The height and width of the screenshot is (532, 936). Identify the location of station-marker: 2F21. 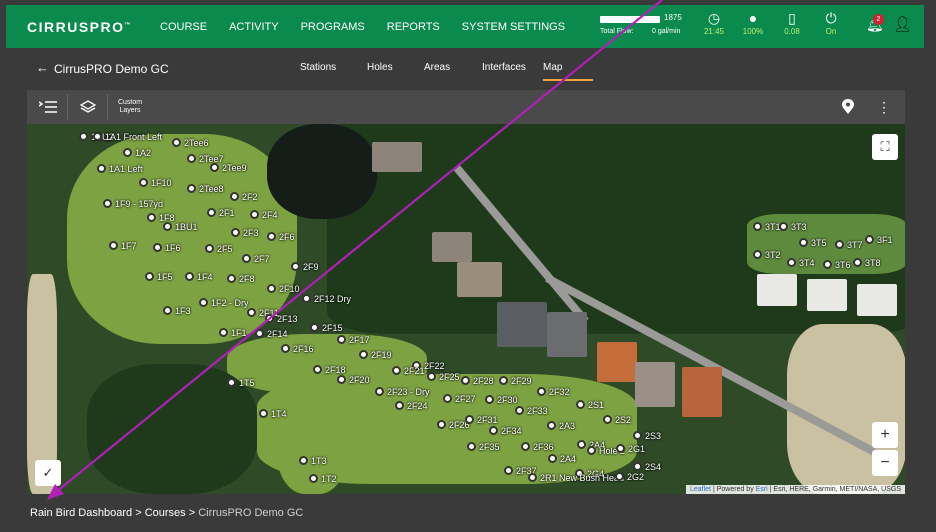
(408, 371).